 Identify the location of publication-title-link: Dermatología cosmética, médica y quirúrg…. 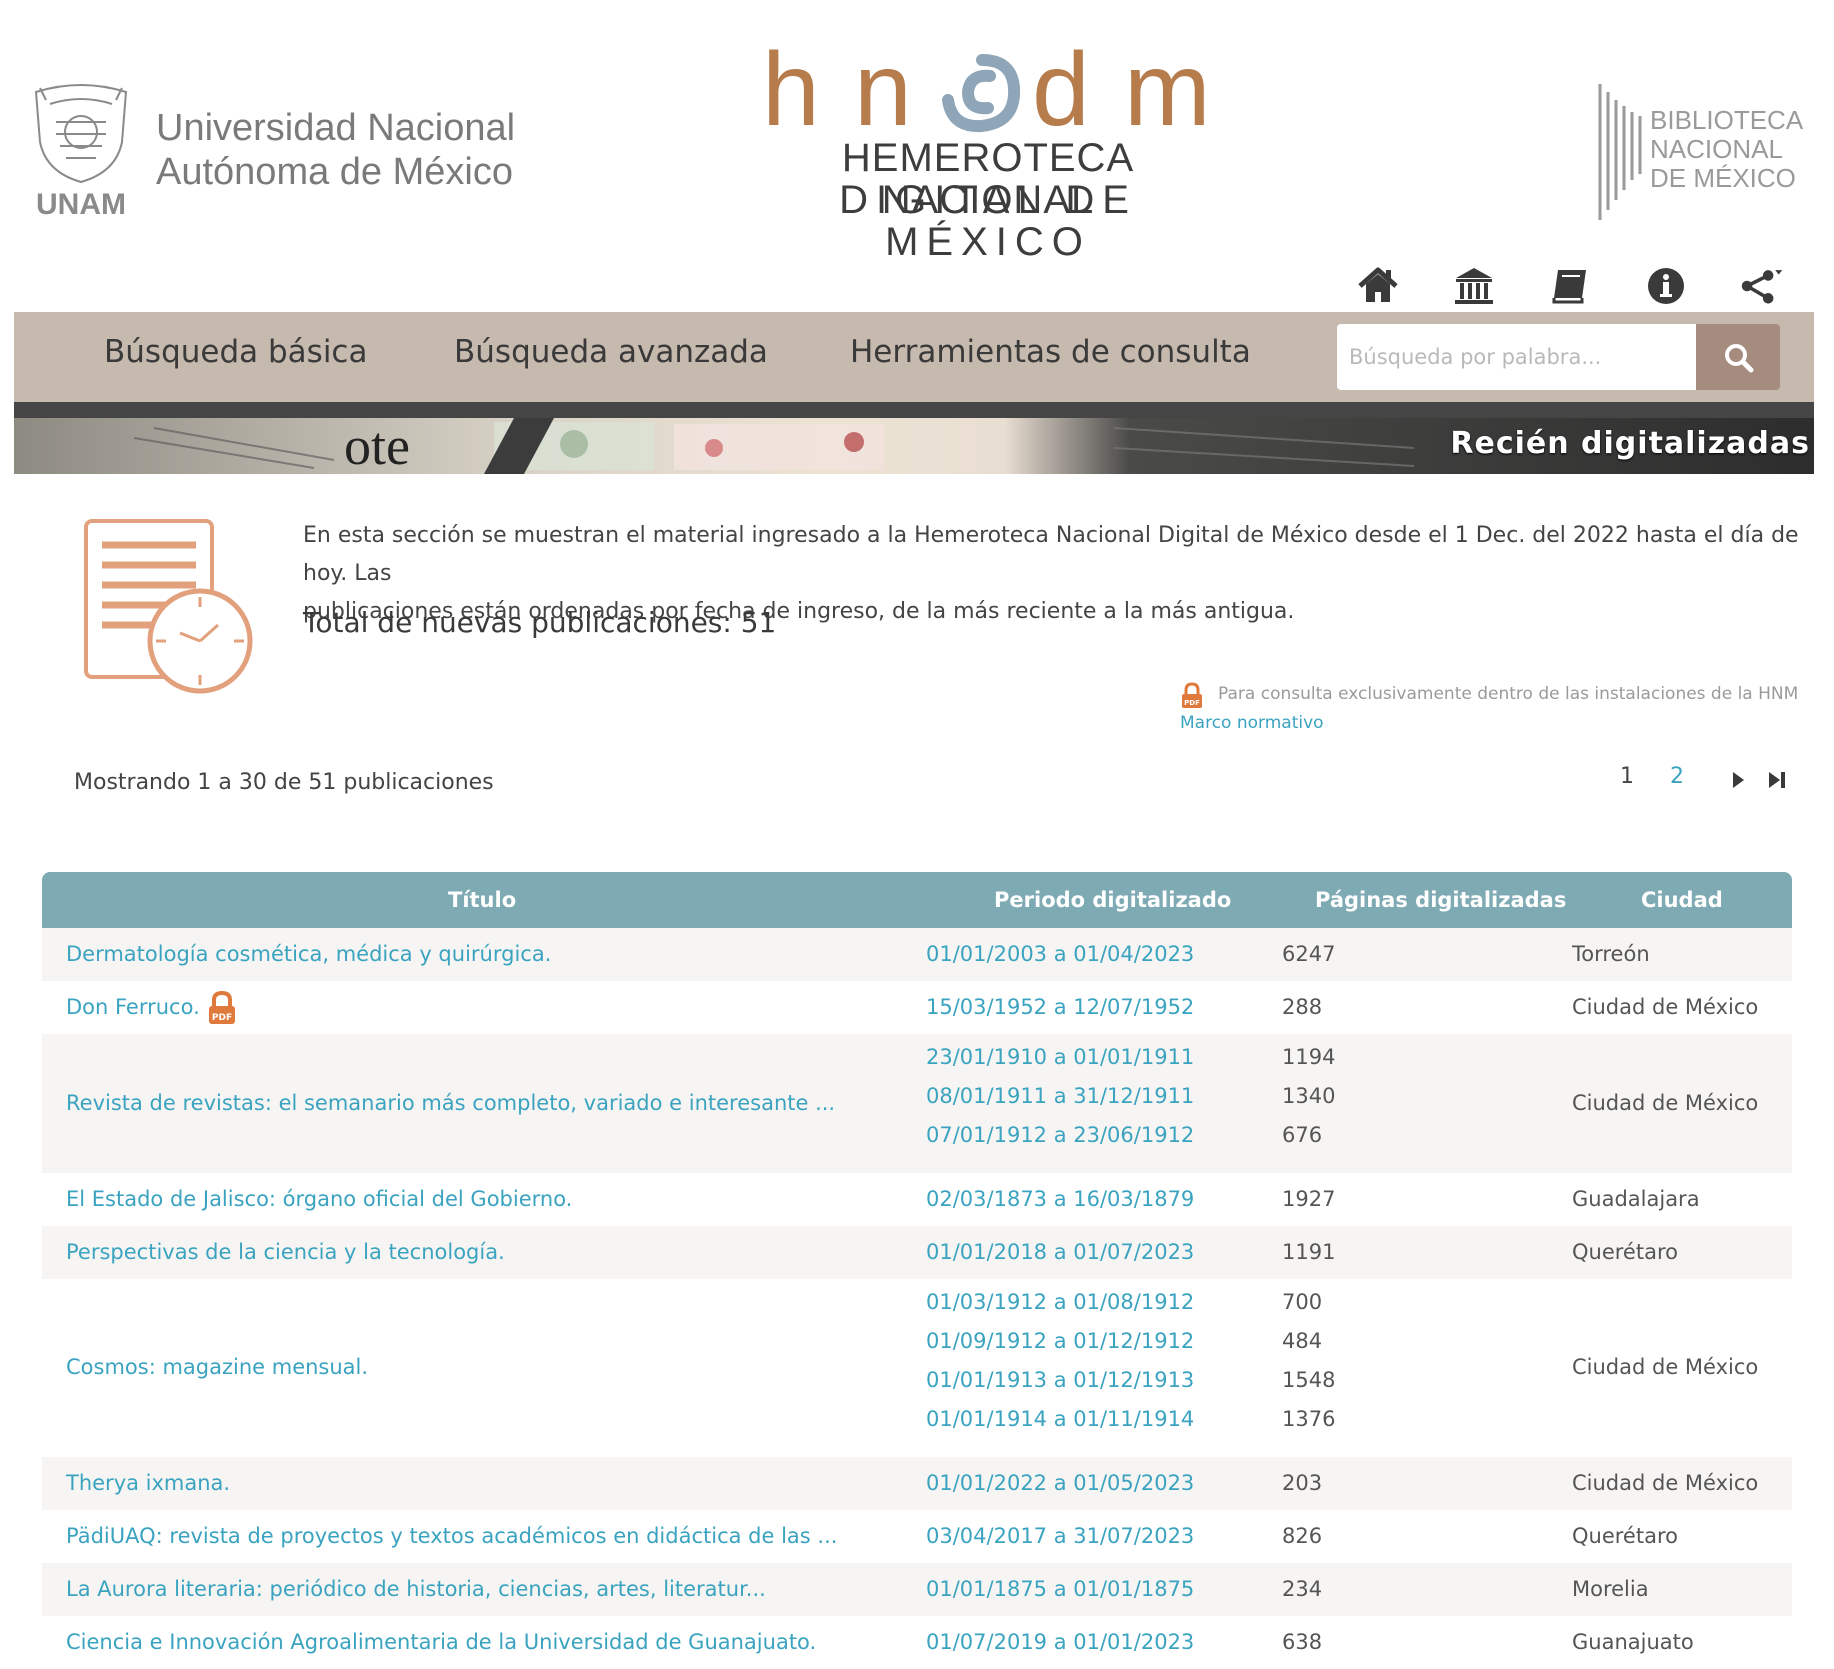
(308, 954).